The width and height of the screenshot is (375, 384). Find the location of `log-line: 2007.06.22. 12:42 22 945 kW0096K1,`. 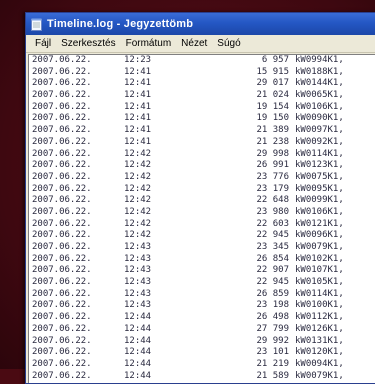

log-line: 2007.06.22. 12:42 22 945 kW0096K1, is located at coordinates (202, 236).